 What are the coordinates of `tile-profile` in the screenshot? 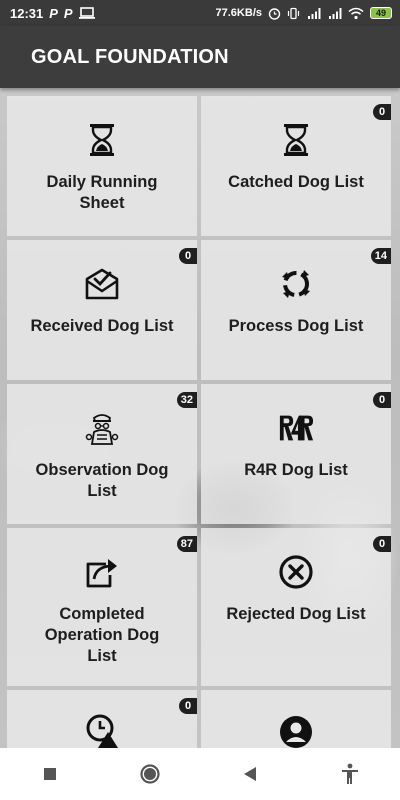 It's located at (296, 719).